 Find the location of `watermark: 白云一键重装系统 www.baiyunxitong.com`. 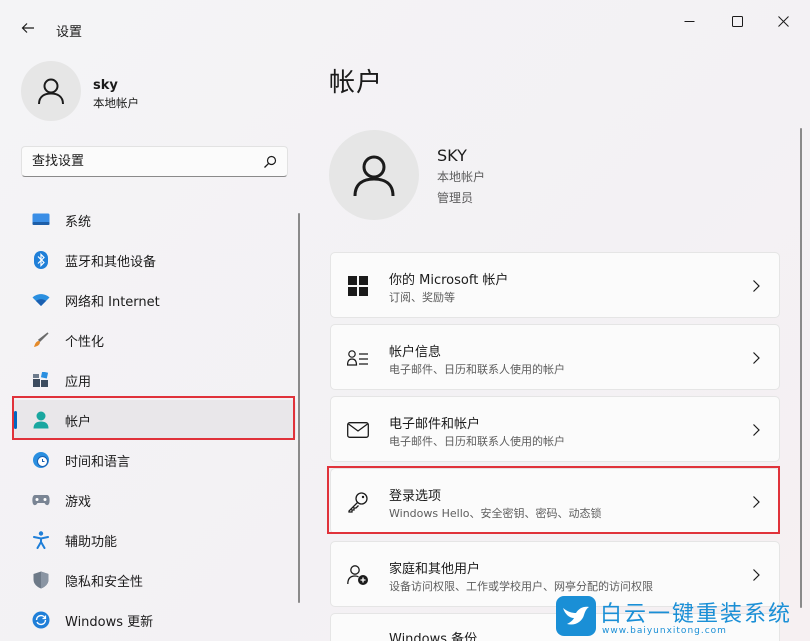

watermark: 白云一键重装系统 www.baiyunxitong.com is located at coordinates (683, 618).